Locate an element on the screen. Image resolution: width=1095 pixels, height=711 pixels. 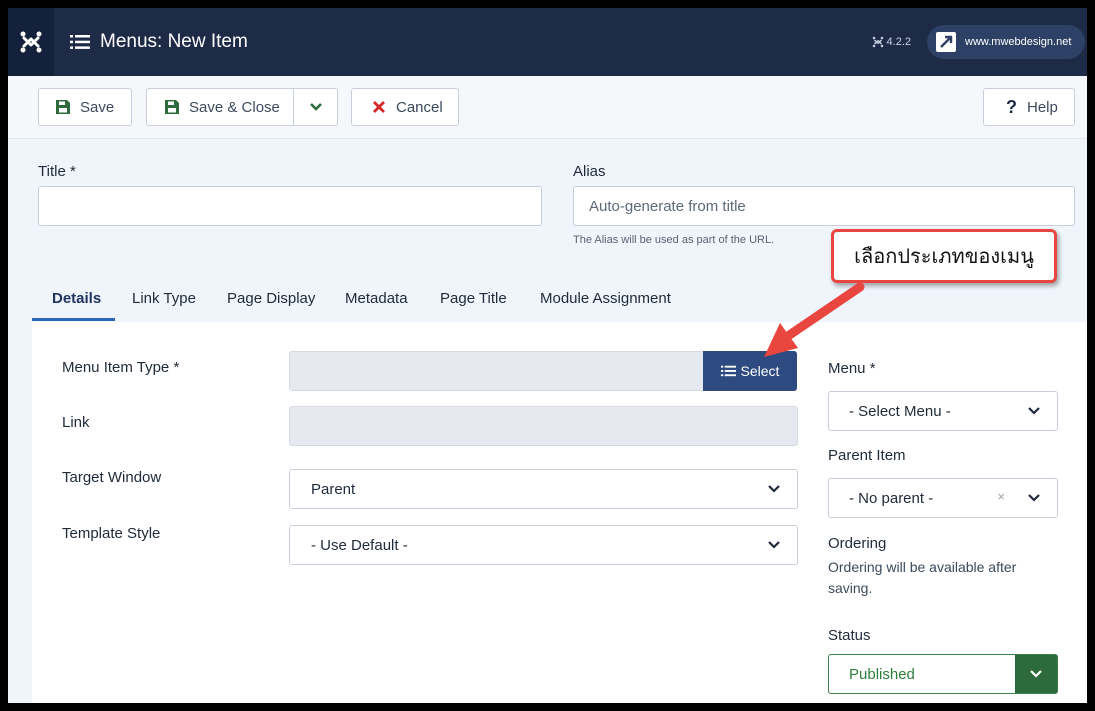
menu-select: - Select Menu - is located at coordinates (943, 411).